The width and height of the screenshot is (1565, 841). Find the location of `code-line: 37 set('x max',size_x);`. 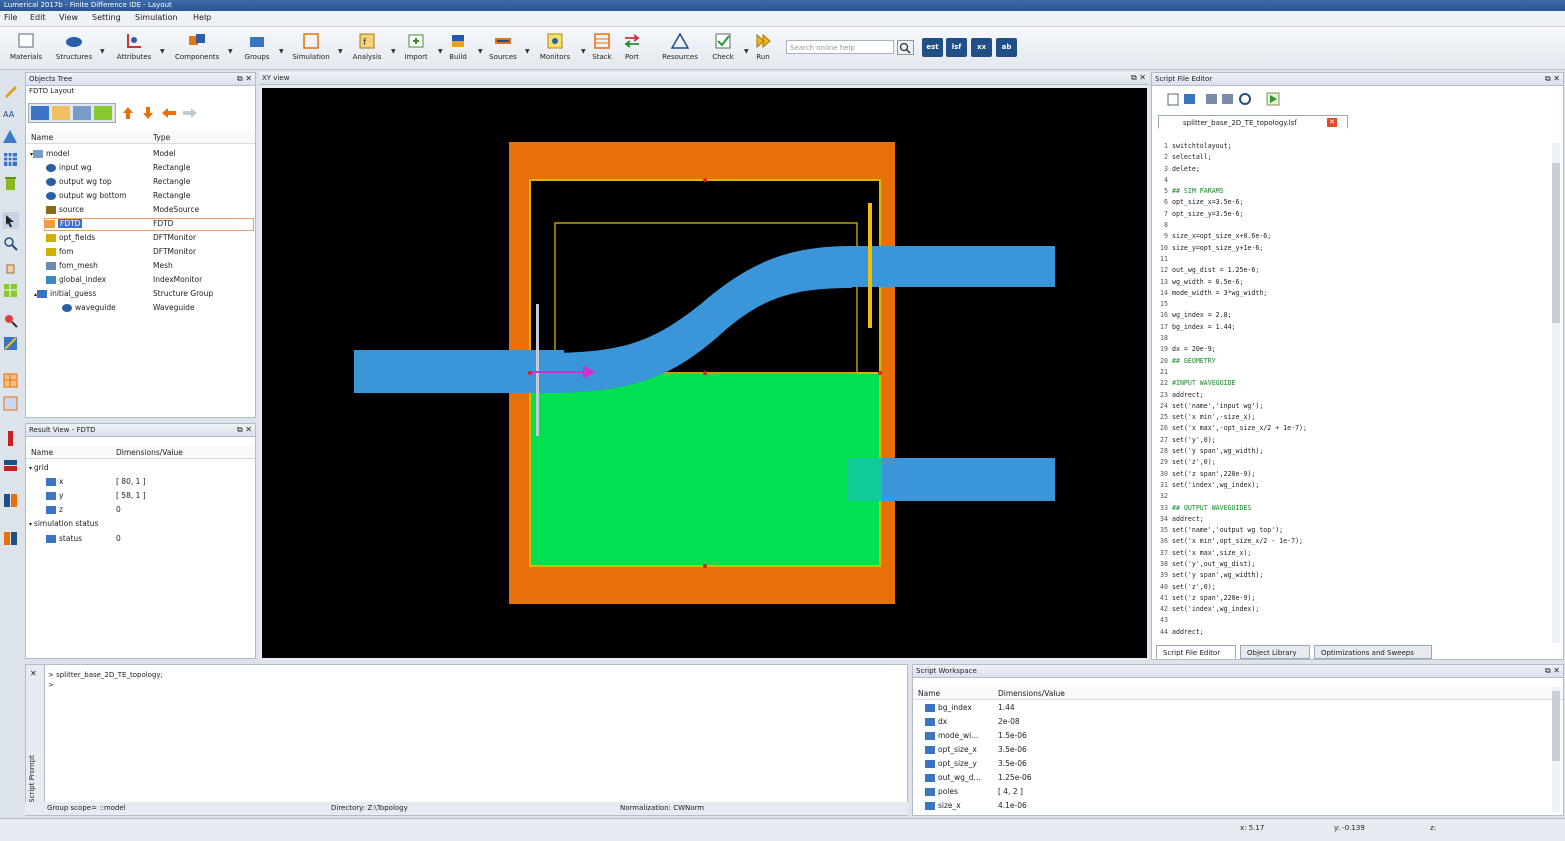

code-line: 37 set('x max',size_x); is located at coordinates (1351, 553).